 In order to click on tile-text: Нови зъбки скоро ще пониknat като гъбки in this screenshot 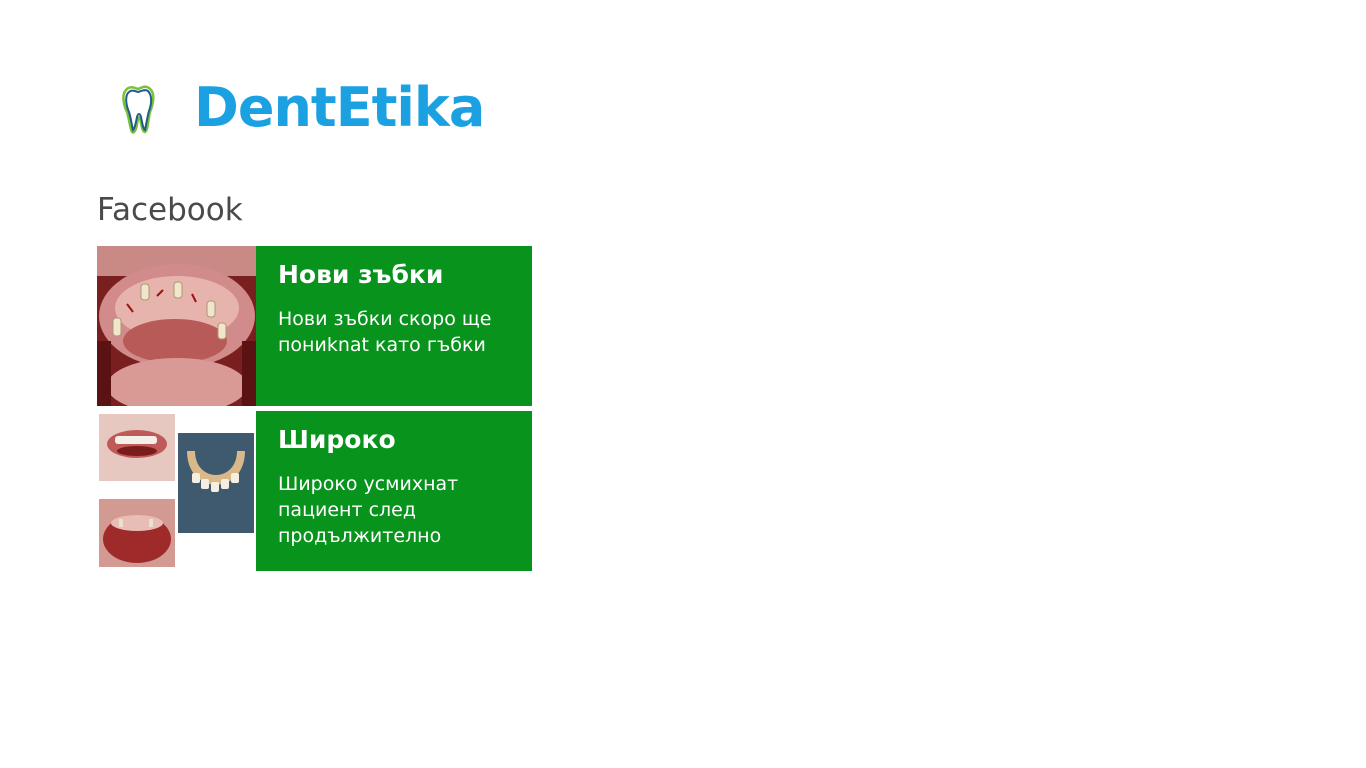, I will do `click(385, 332)`.